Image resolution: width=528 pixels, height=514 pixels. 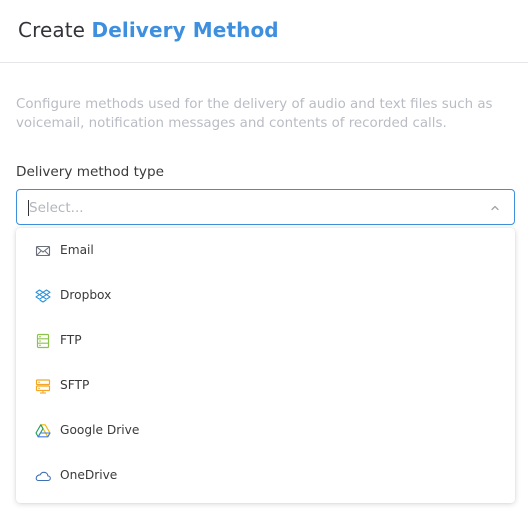 What do you see at coordinates (43, 341) in the screenshot?
I see `ftp-server-icon` at bounding box center [43, 341].